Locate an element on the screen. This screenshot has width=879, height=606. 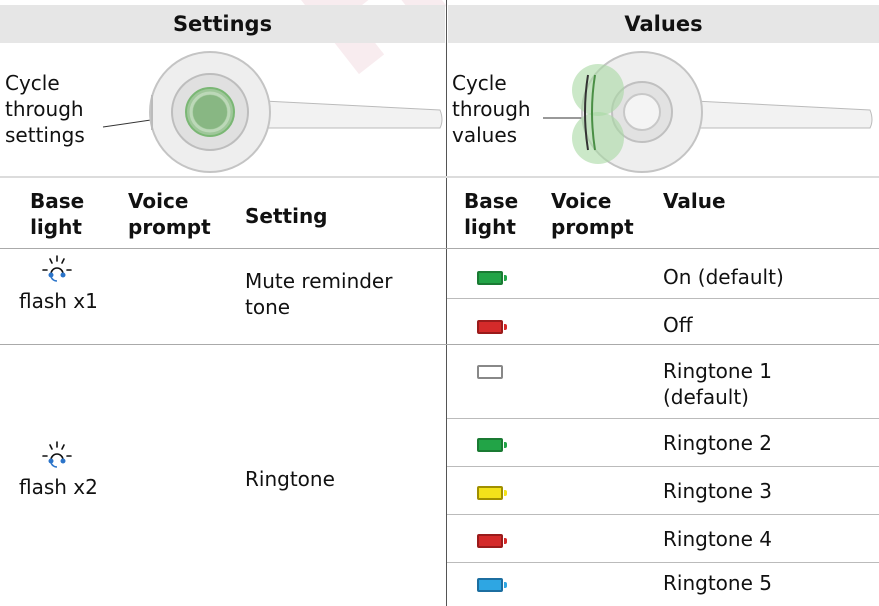
right-header-value: Value is located at coordinates (694, 201).